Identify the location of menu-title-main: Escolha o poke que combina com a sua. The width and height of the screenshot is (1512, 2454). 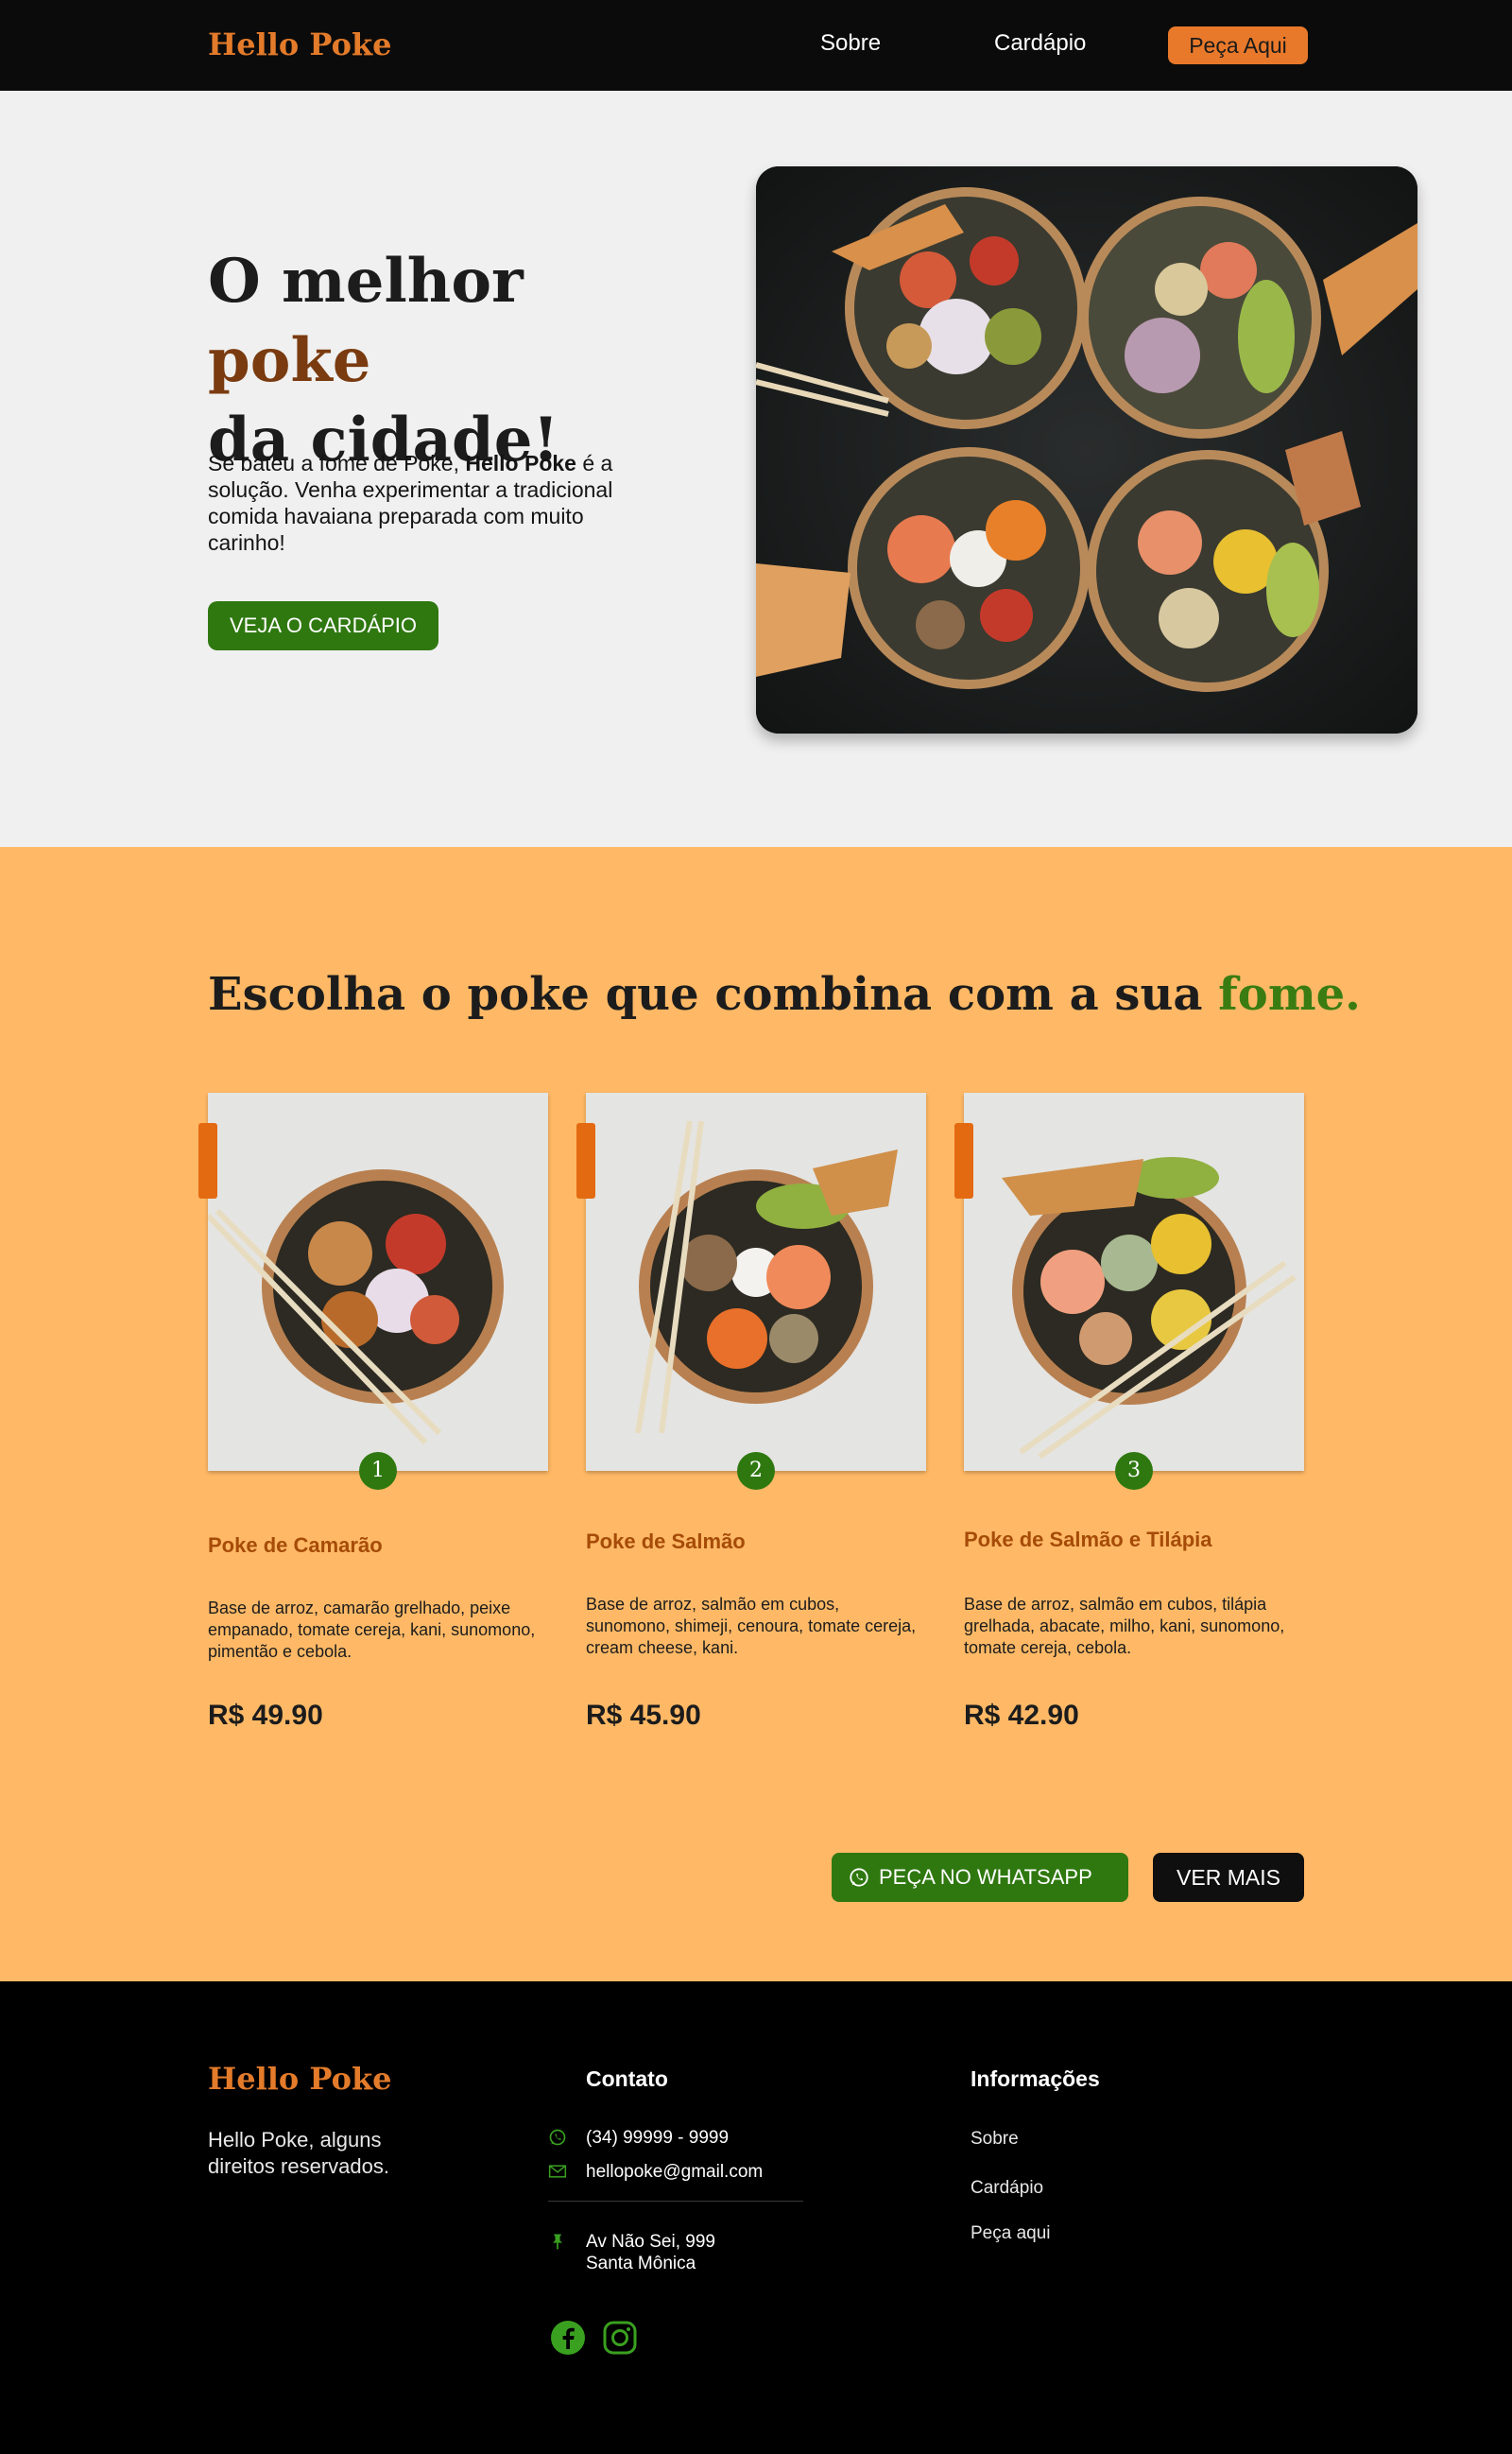
(713, 995).